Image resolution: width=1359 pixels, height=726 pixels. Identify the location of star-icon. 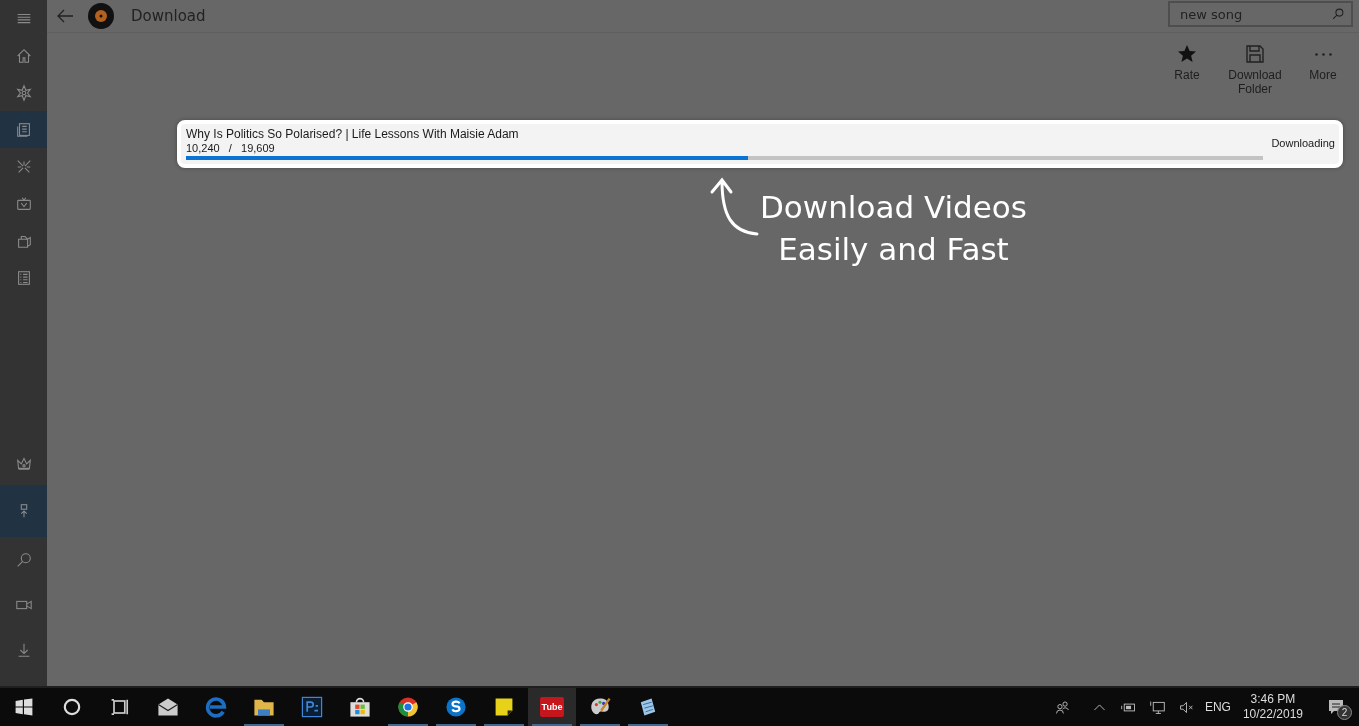
(1187, 54).